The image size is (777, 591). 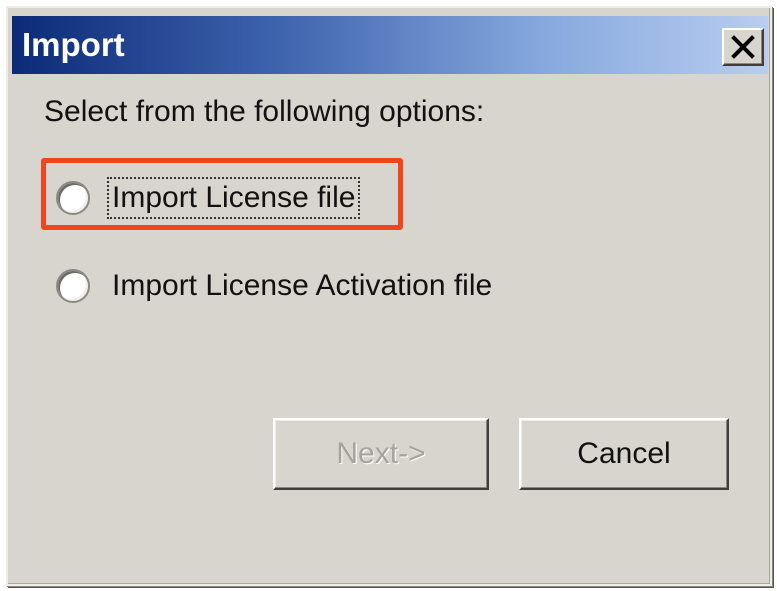 I want to click on instruction-text: Select from the following options:, so click(x=264, y=111).